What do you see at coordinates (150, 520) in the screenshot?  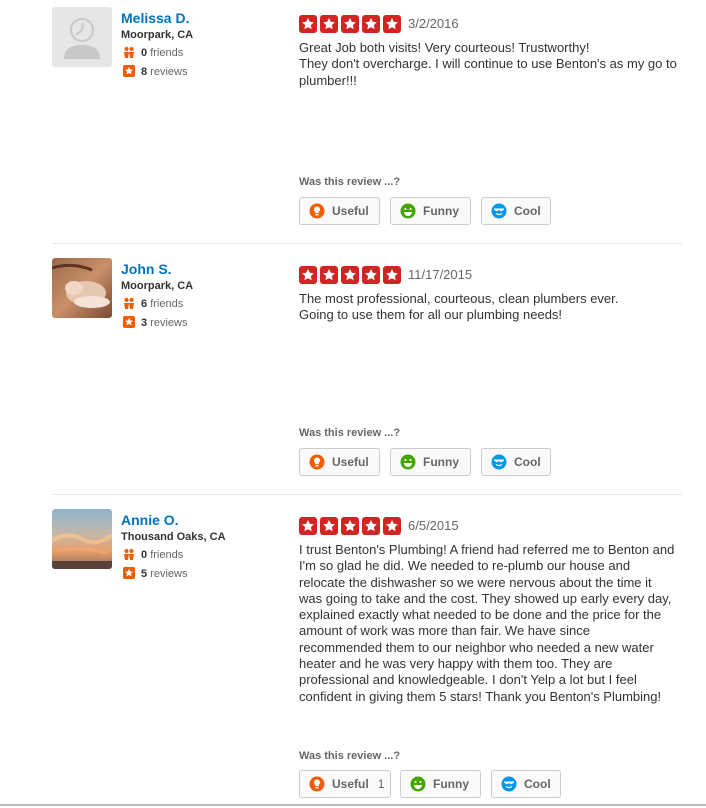 I see `user-name: Annie O.` at bounding box center [150, 520].